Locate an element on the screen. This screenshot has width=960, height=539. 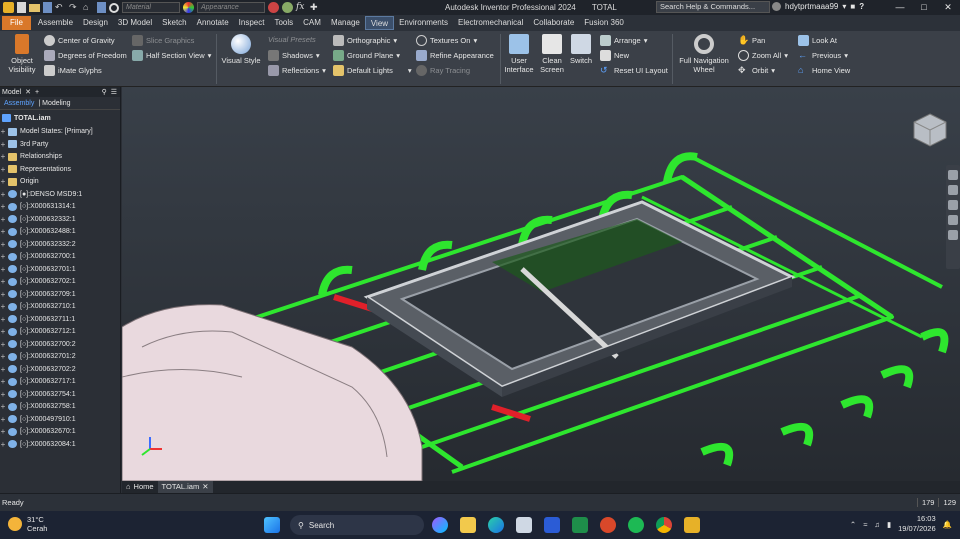
cart-icon: ■ is located at coordinates (852, 6).